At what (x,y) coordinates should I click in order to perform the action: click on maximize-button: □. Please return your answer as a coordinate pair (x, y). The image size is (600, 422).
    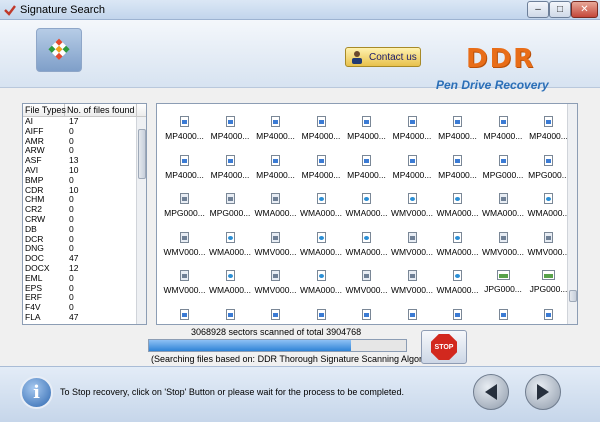
    Looking at the image, I should click on (560, 9).